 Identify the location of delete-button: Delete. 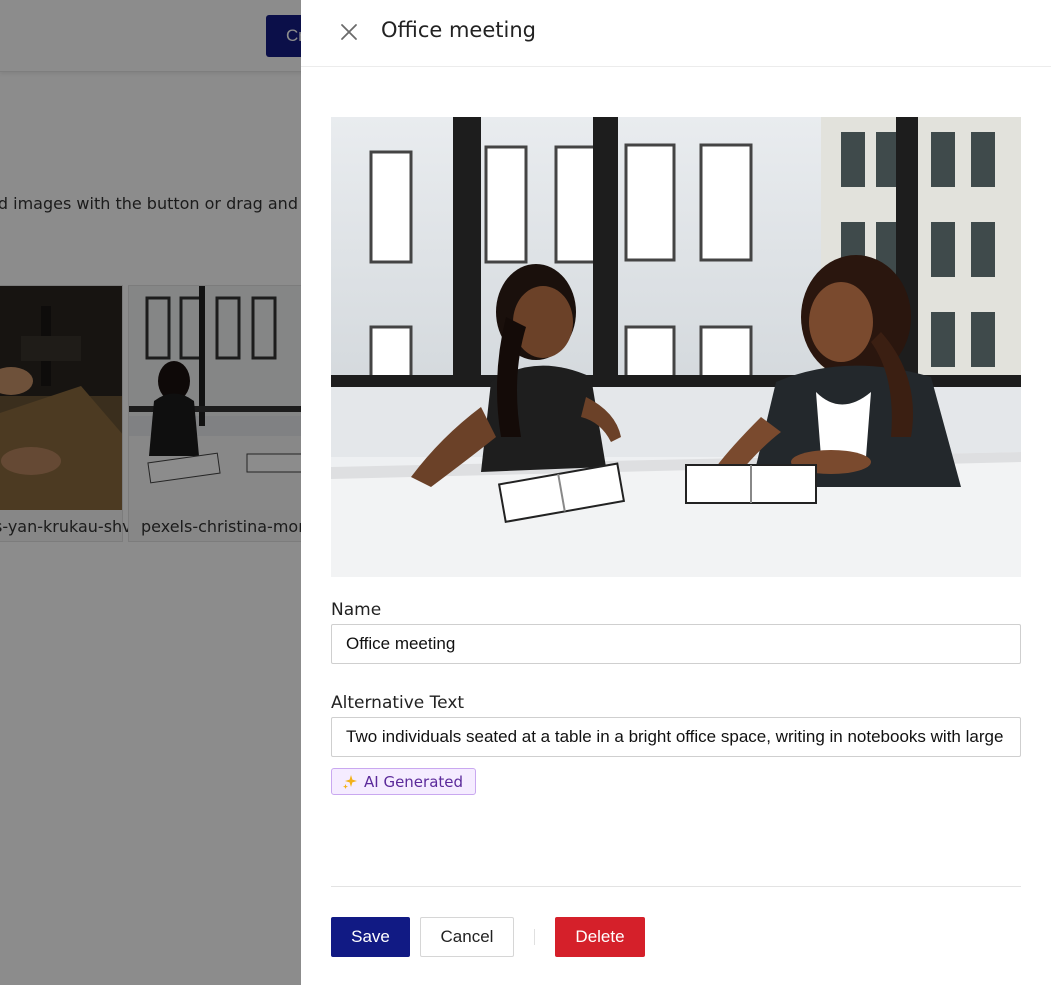
(600, 937).